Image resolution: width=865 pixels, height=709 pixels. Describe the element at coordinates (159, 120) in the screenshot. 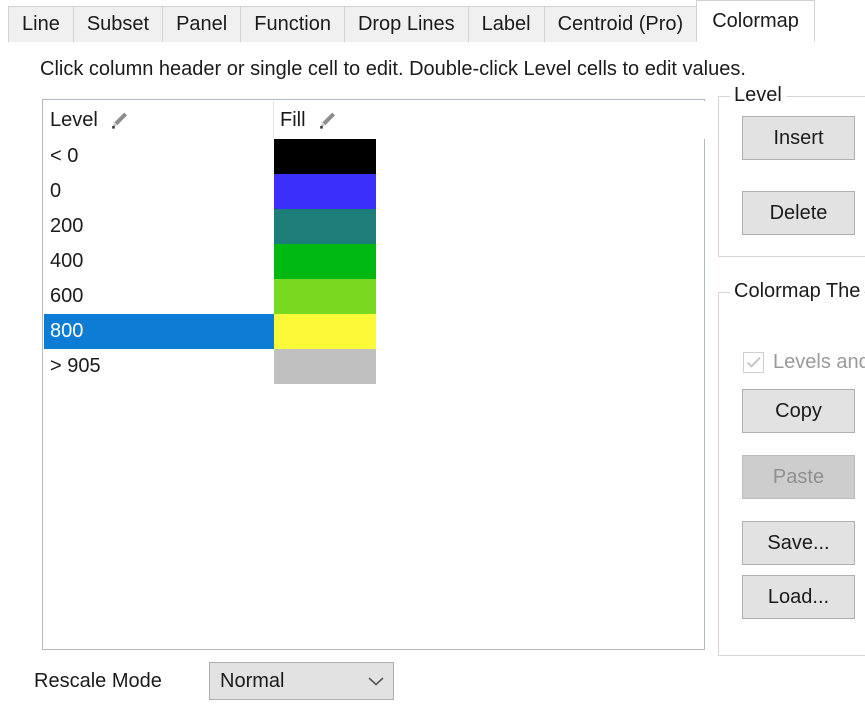

I see `column-header-level: Level` at that location.